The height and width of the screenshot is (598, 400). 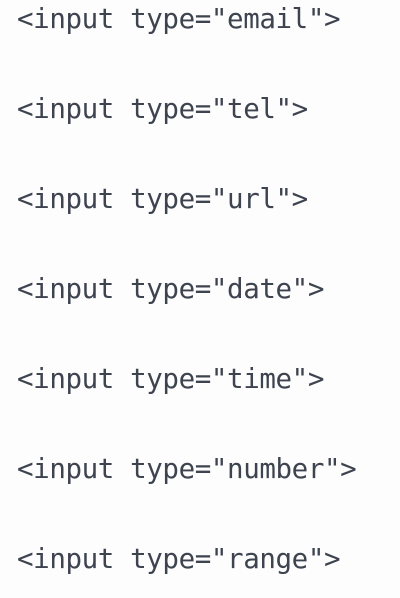 I want to click on code-line-range-input: <input type="range">, so click(x=179, y=559).